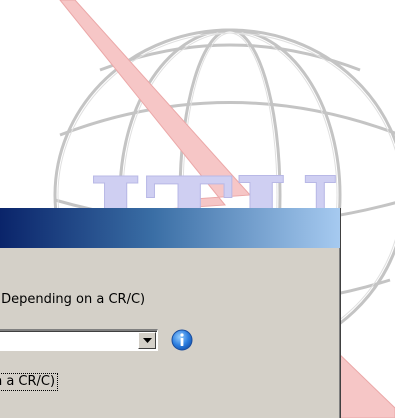  I want to click on chevron-down-icon, so click(147, 340).